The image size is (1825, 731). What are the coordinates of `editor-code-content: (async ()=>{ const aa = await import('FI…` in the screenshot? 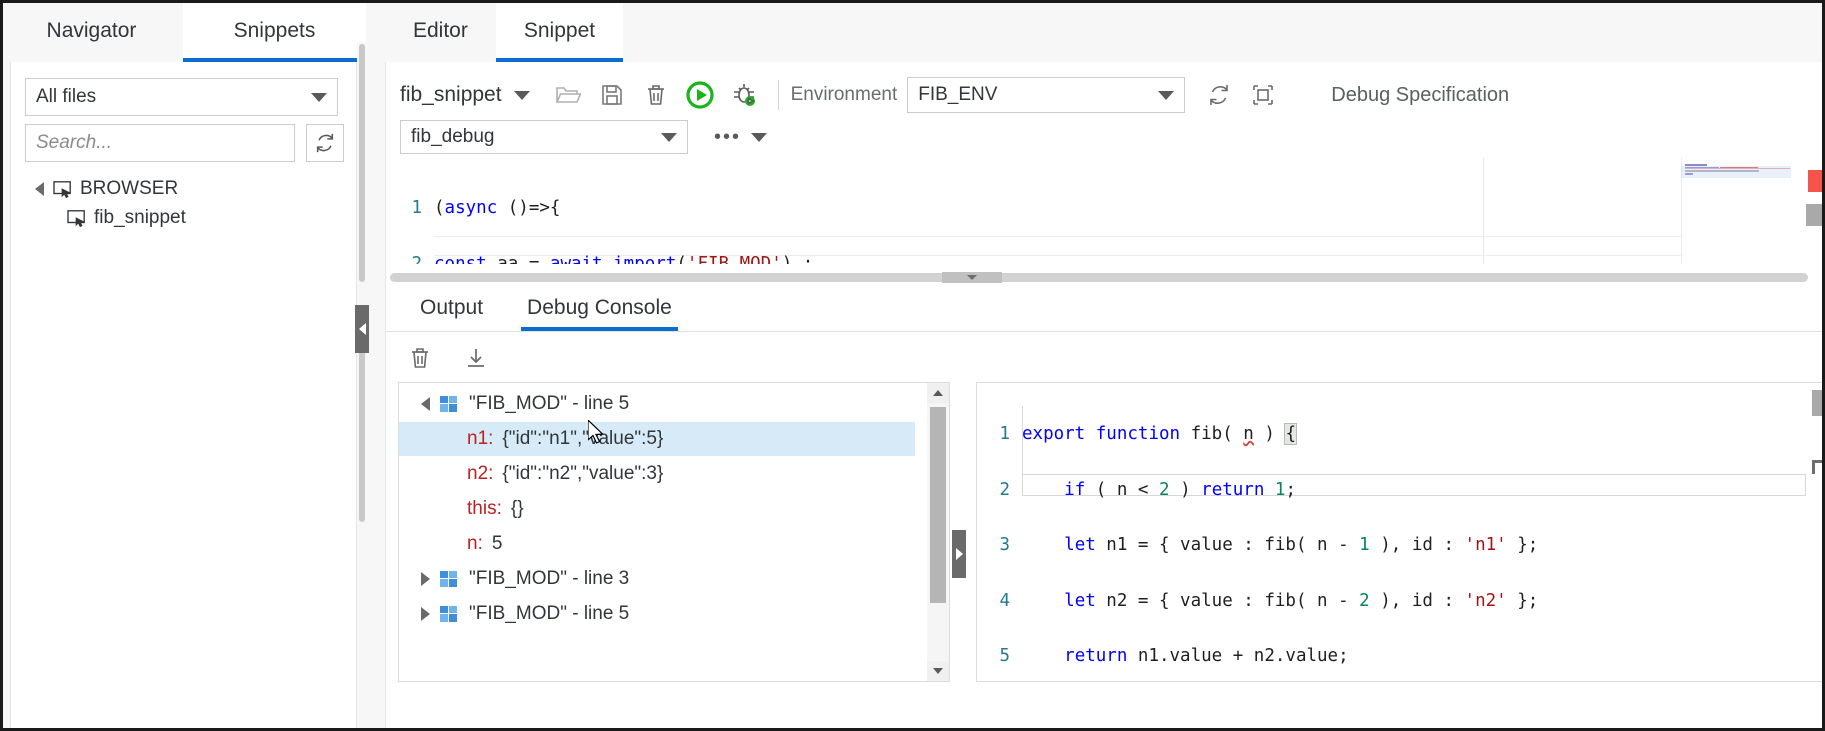 It's located at (623, 213).